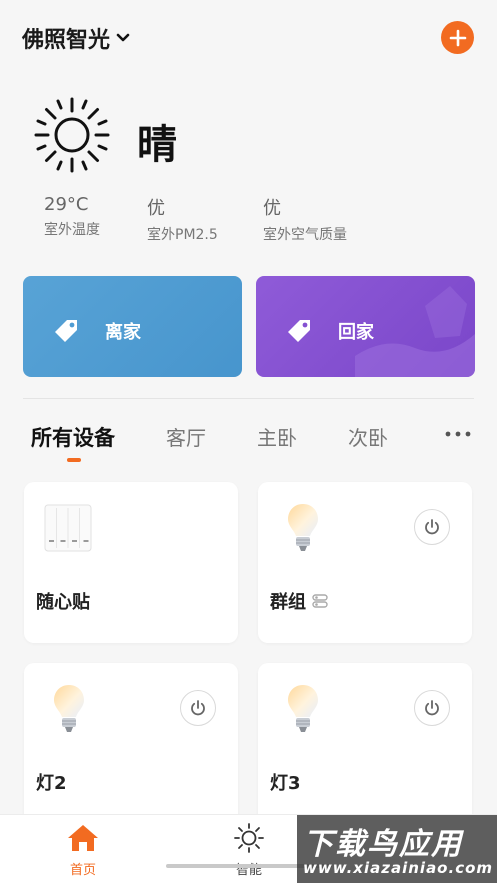 The height and width of the screenshot is (883, 497). What do you see at coordinates (83, 838) in the screenshot?
I see `home-icon` at bounding box center [83, 838].